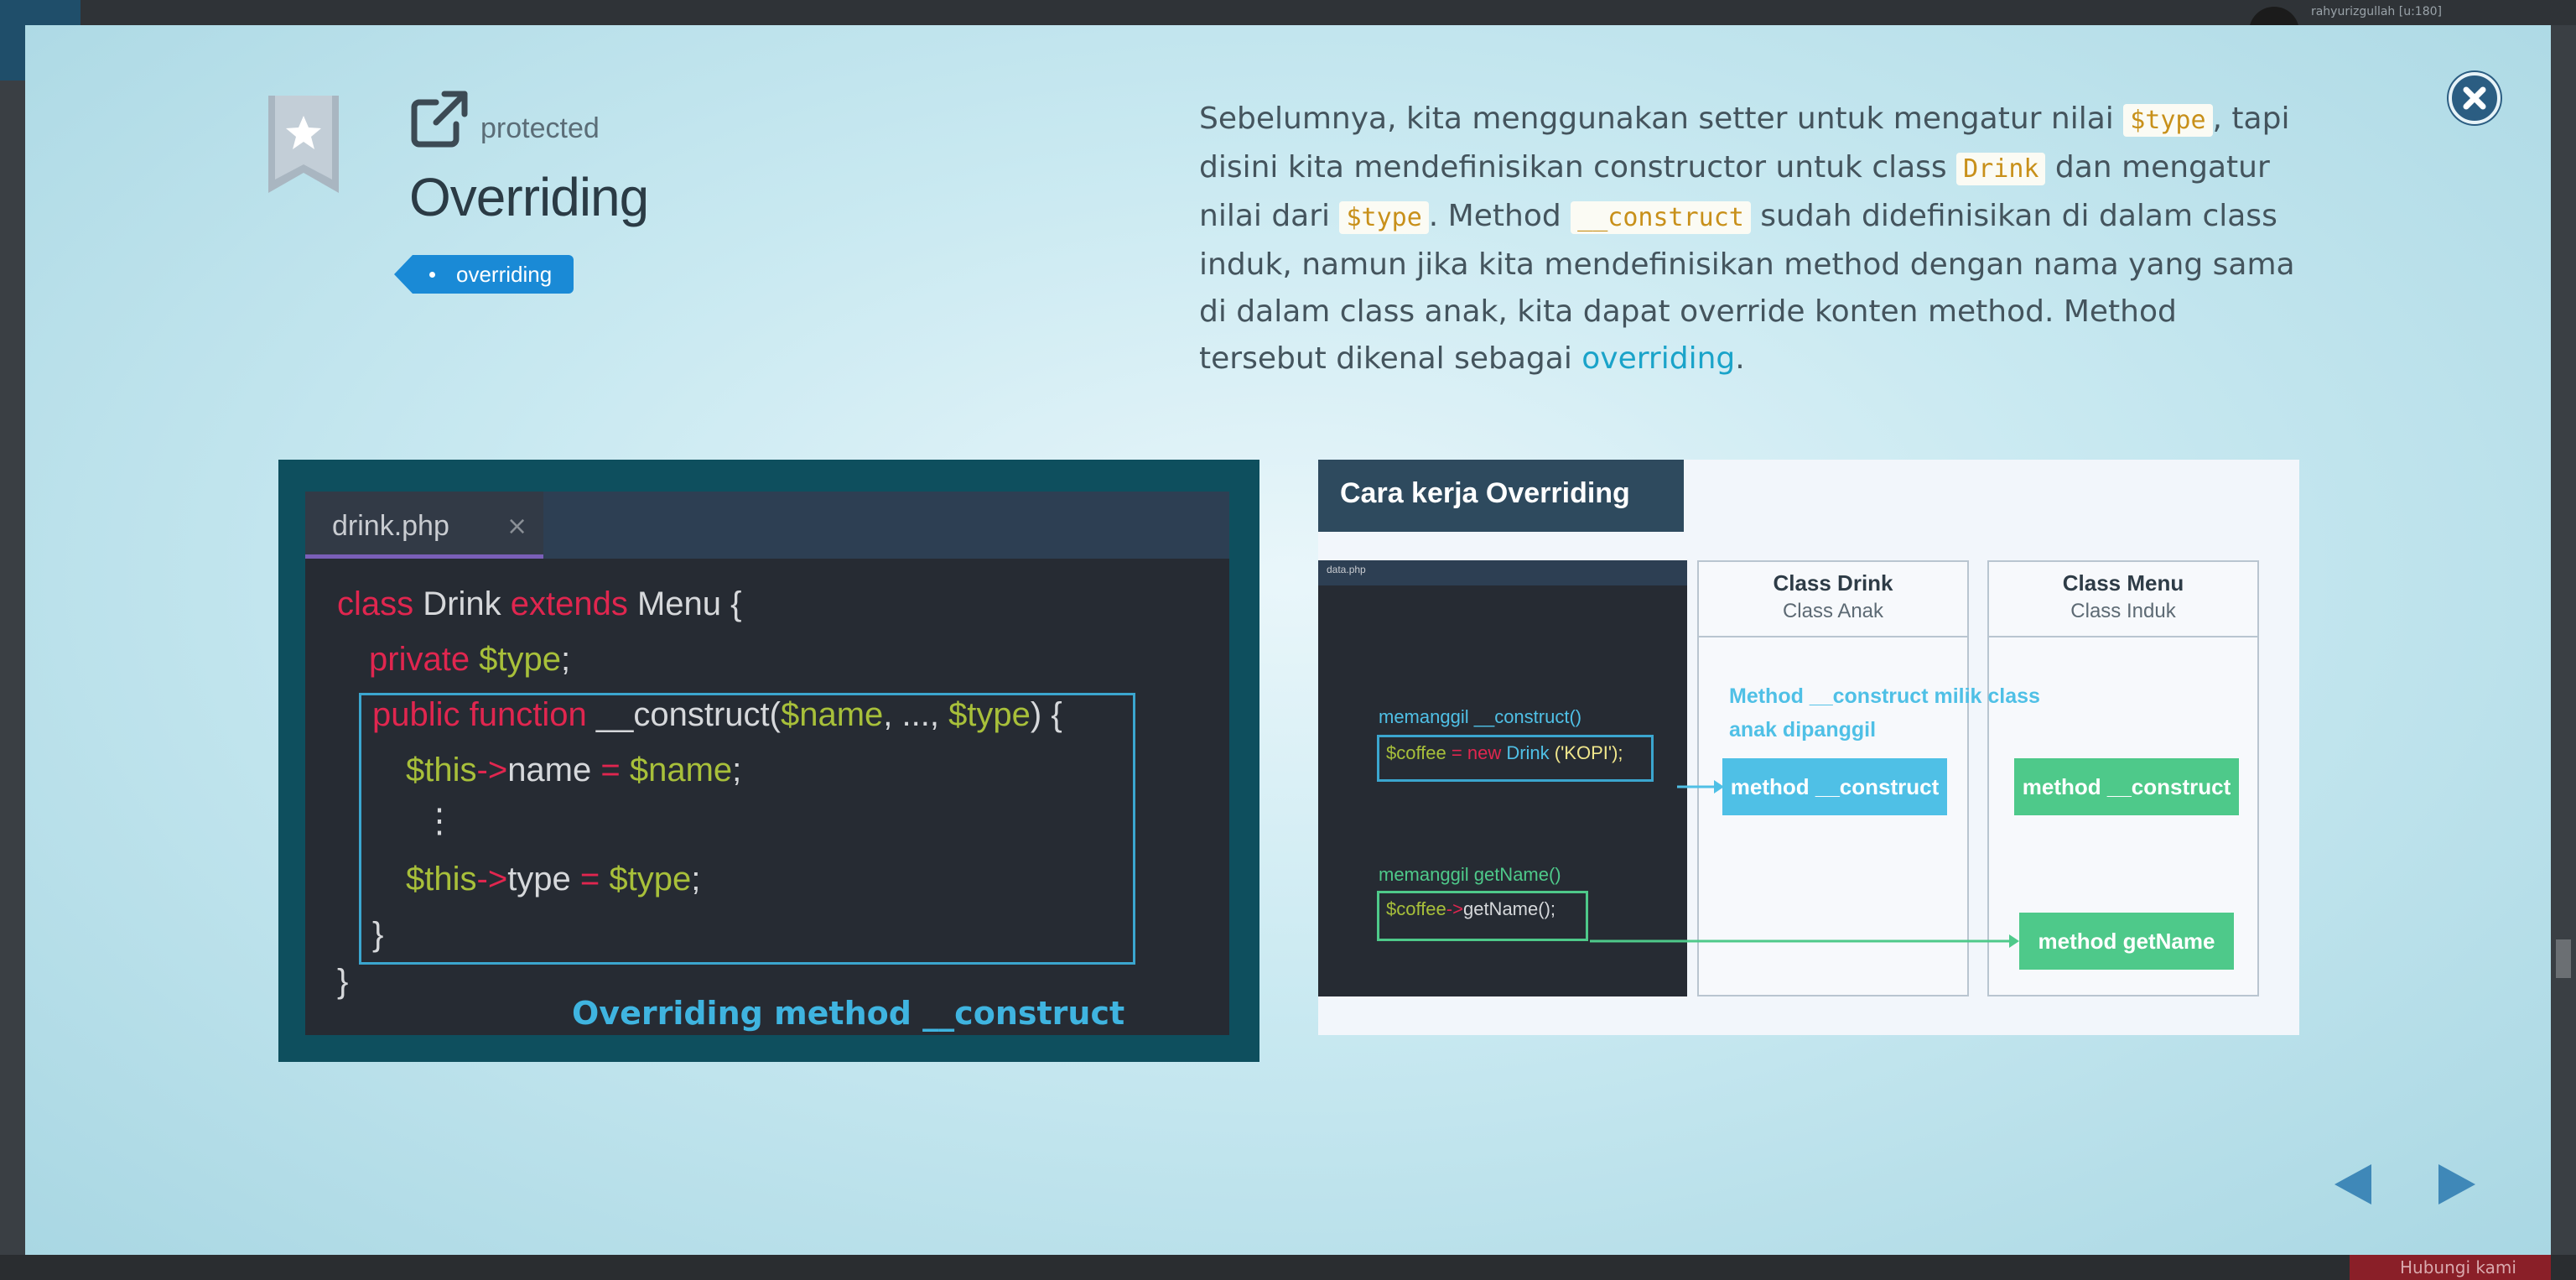 This screenshot has height=1280, width=2576. Describe the element at coordinates (1661, 217) in the screenshot. I see `inline-code: __construct` at that location.